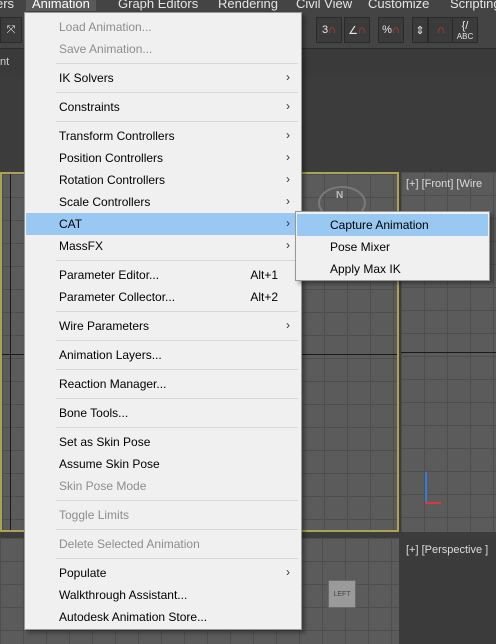 Image resolution: width=496 pixels, height=644 pixels. I want to click on viewport-front-label: [+] [Front] [Wire, so click(444, 184).